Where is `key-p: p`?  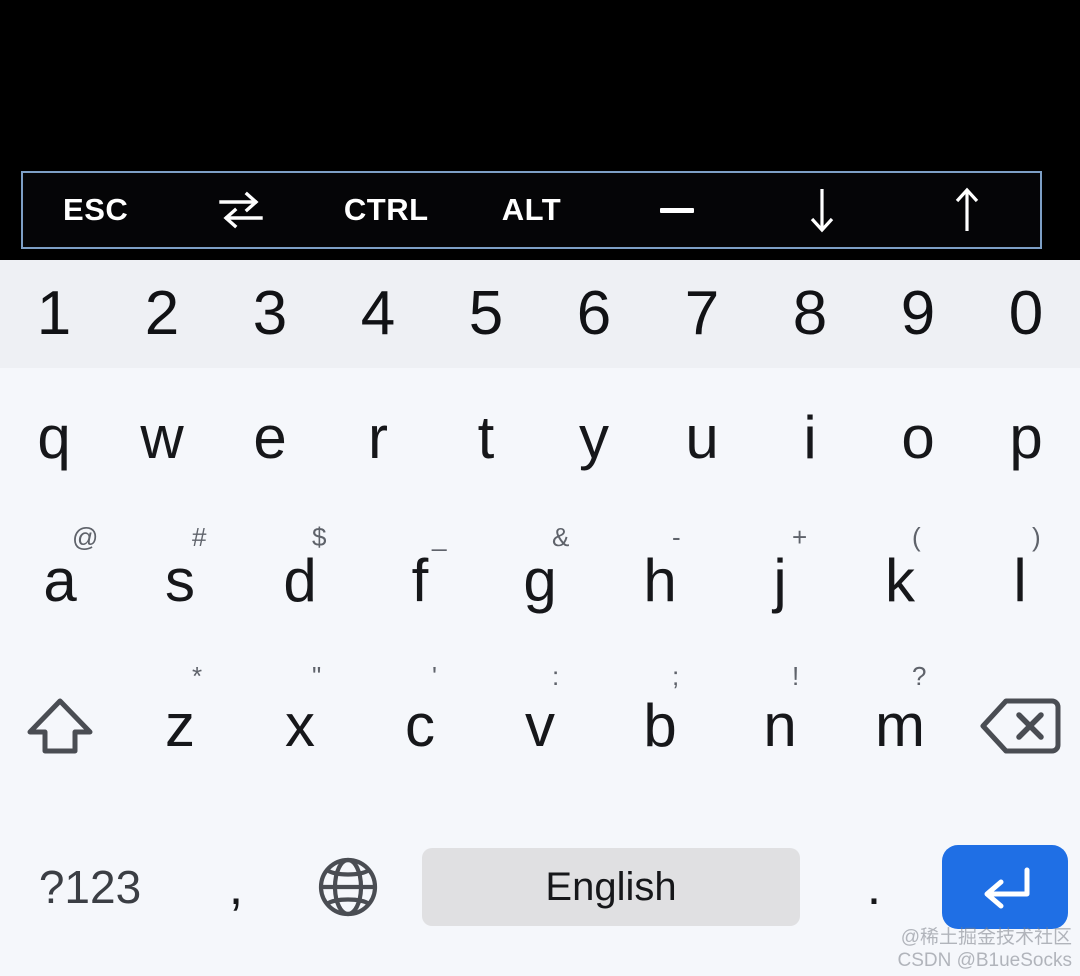
key-p: p is located at coordinates (1026, 438).